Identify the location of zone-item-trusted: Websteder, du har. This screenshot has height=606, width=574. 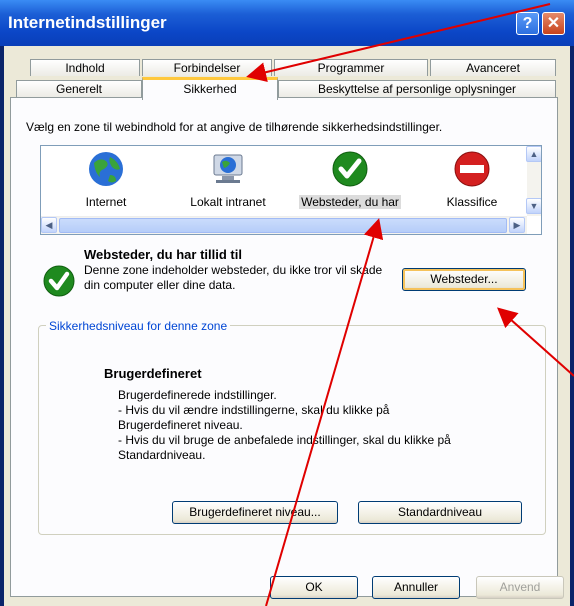
(350, 177).